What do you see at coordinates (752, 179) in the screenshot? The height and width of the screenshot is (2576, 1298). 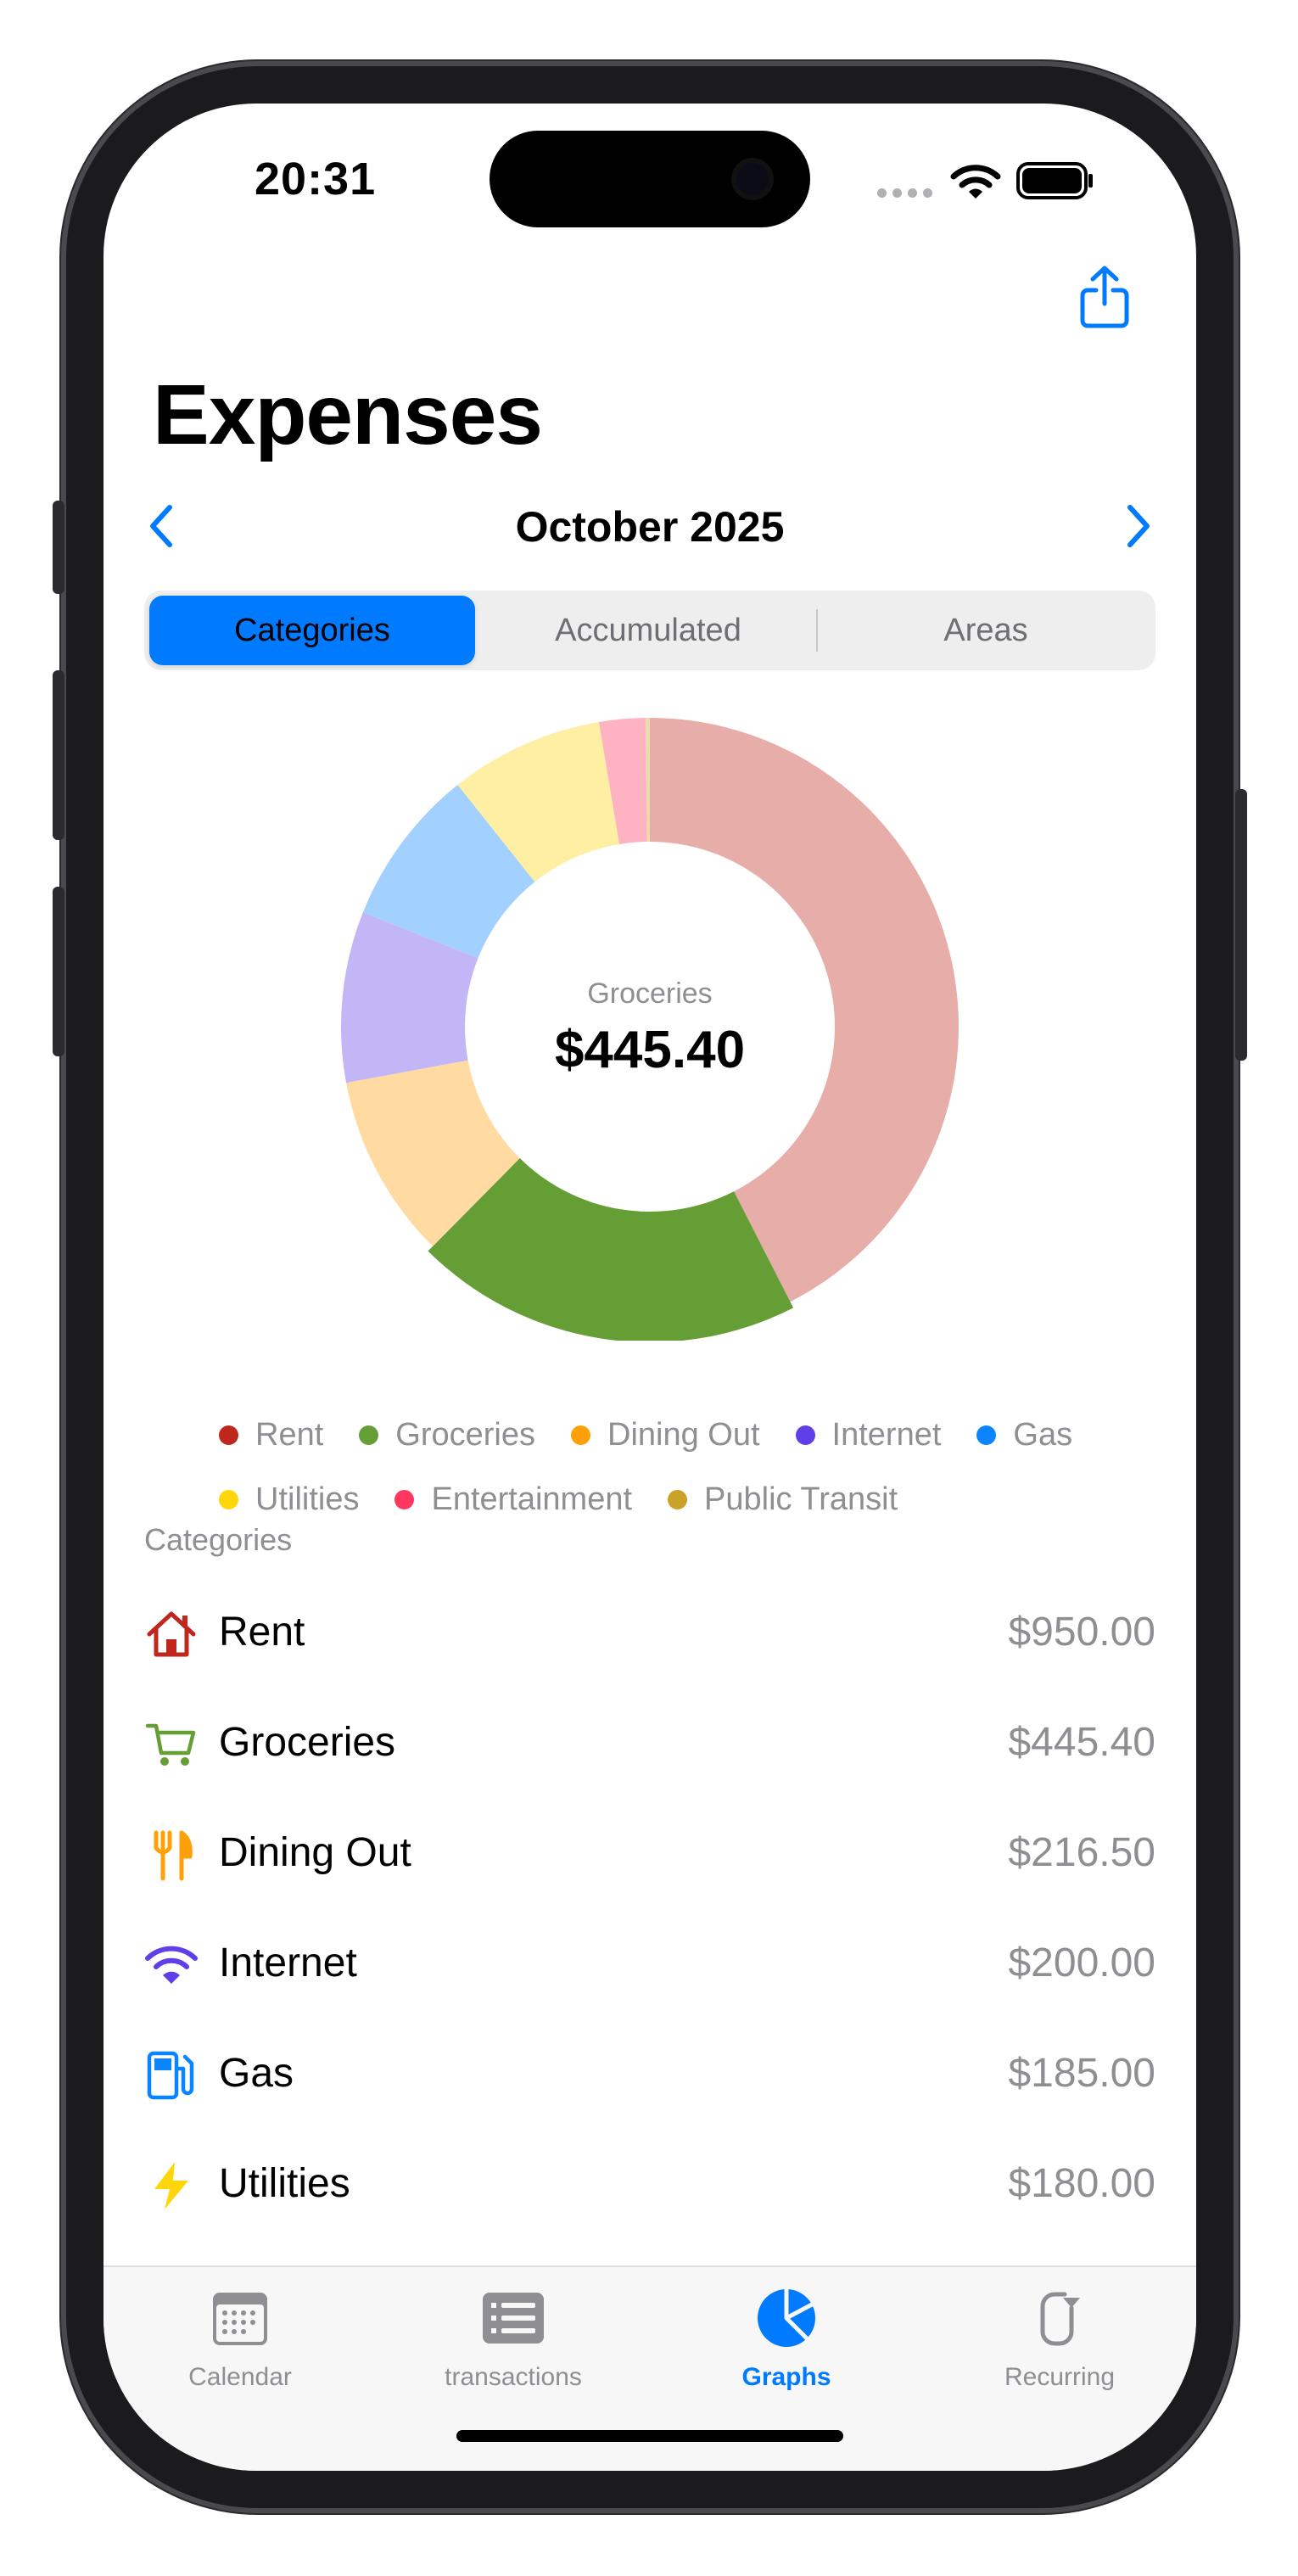 I see `camera-icon` at bounding box center [752, 179].